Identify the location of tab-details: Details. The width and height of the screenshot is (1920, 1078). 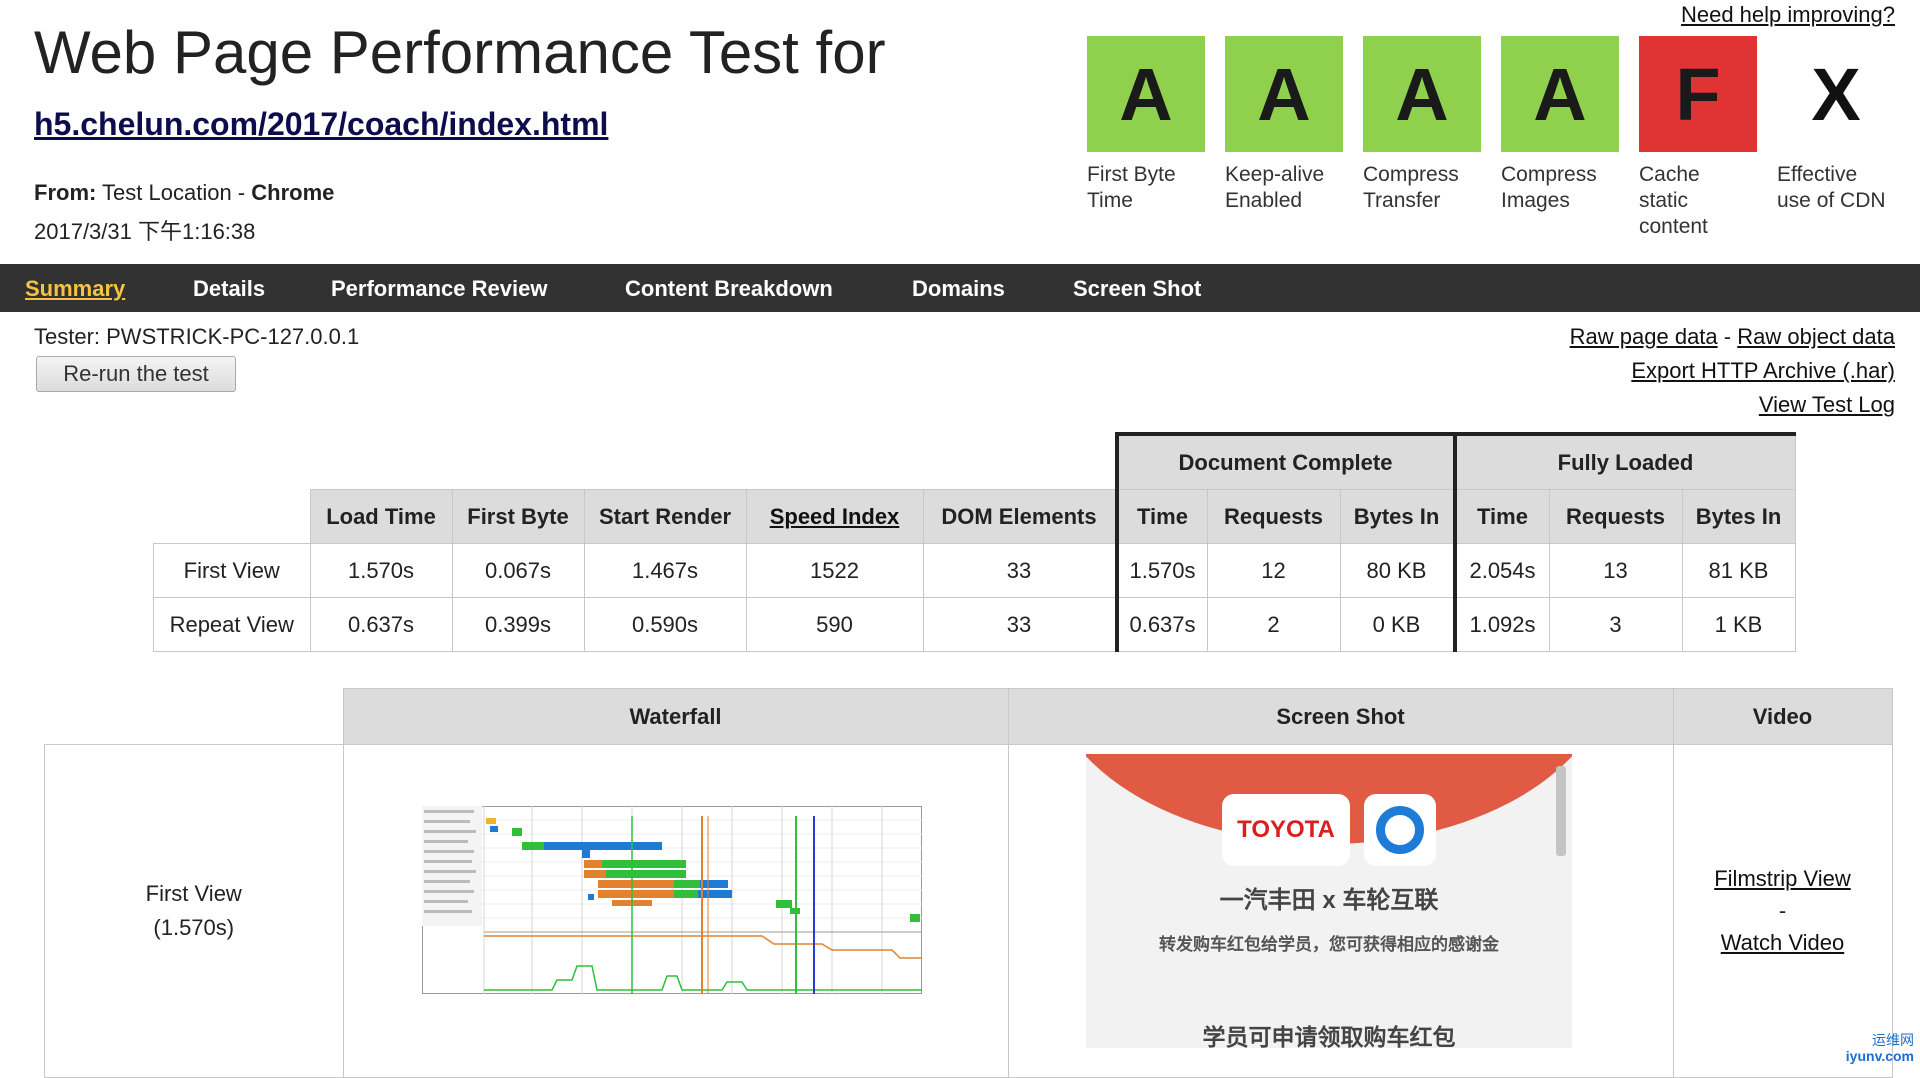
(229, 289).